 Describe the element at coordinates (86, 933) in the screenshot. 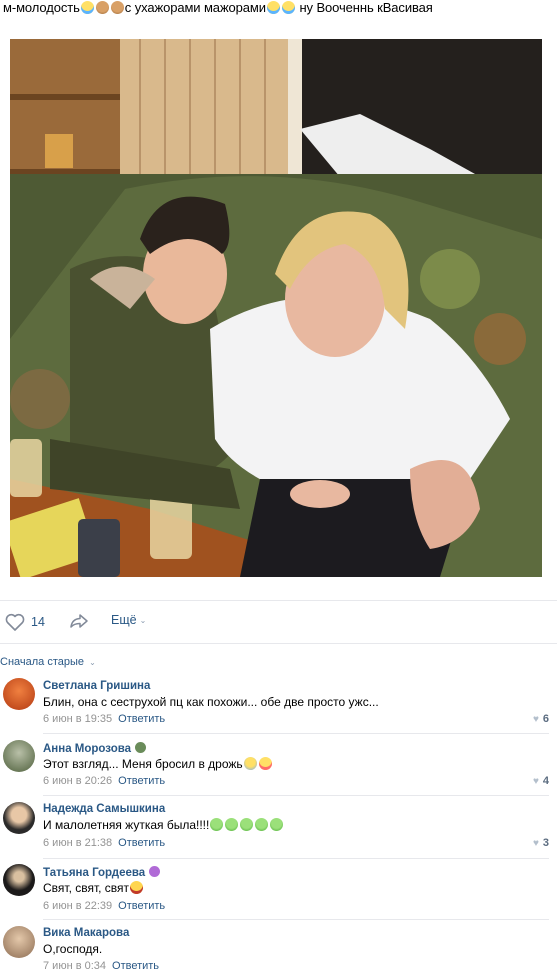

I see `comment-author: Вика Макарова` at that location.